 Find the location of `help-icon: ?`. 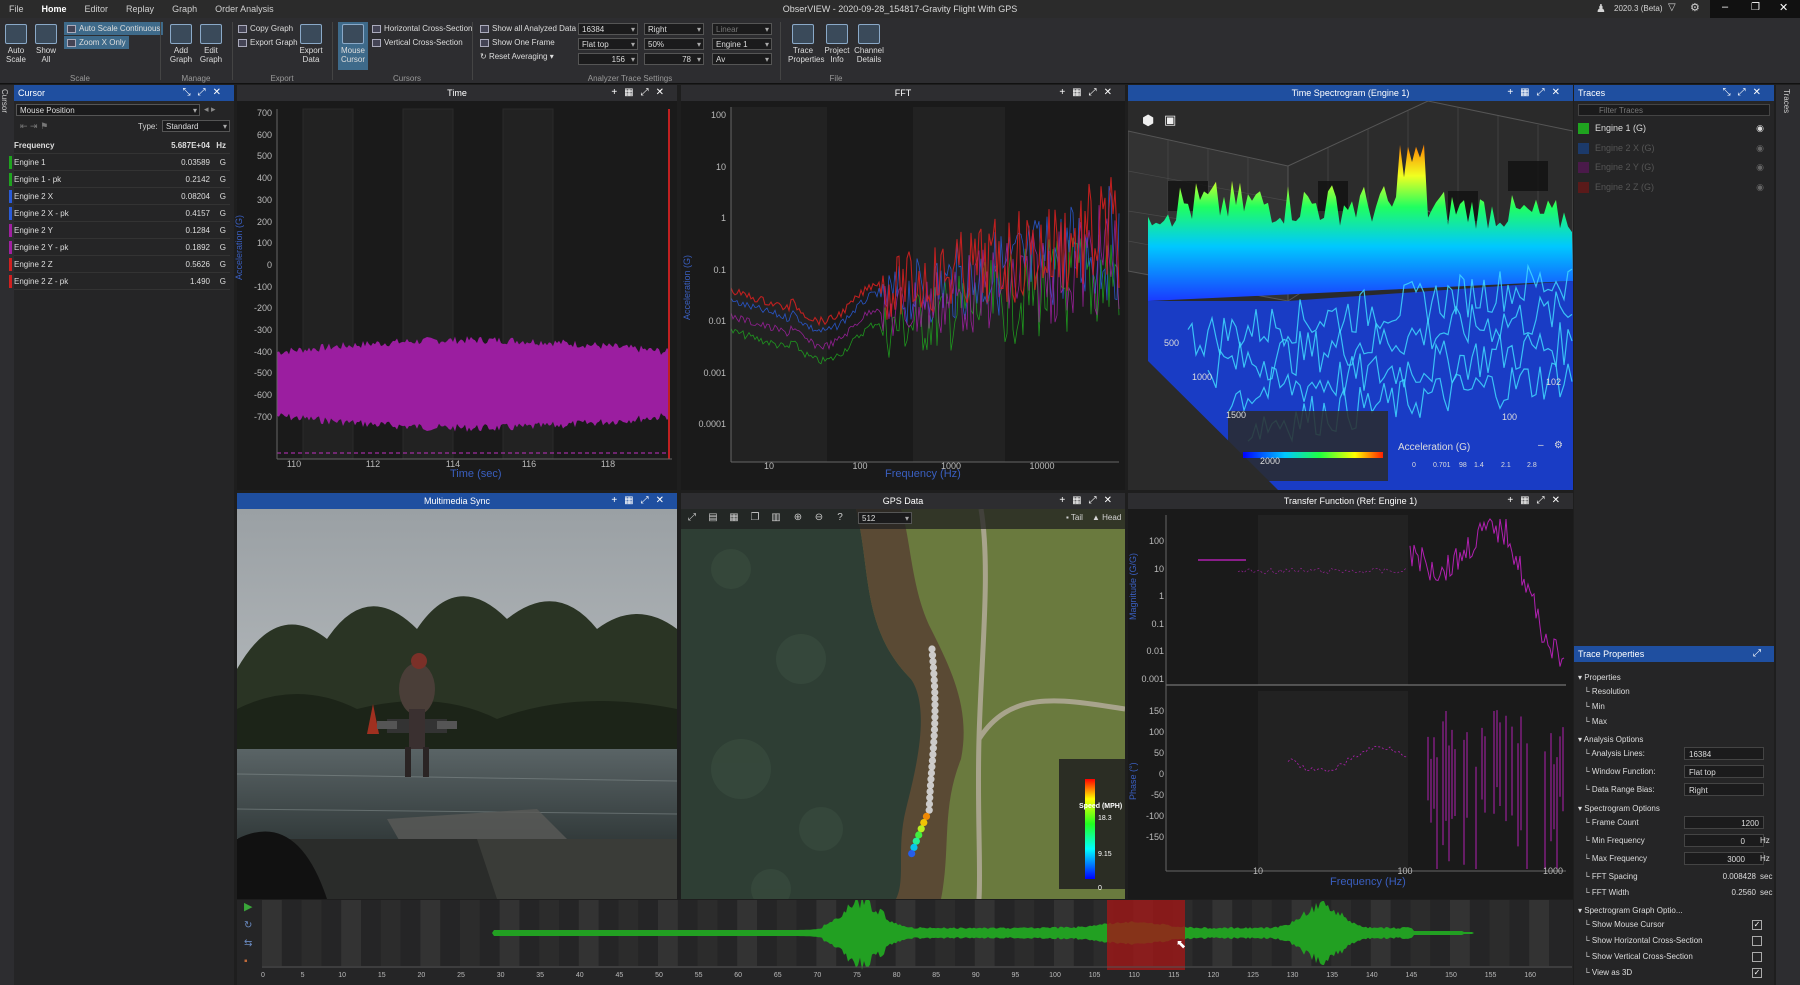

help-icon: ? is located at coordinates (840, 518).